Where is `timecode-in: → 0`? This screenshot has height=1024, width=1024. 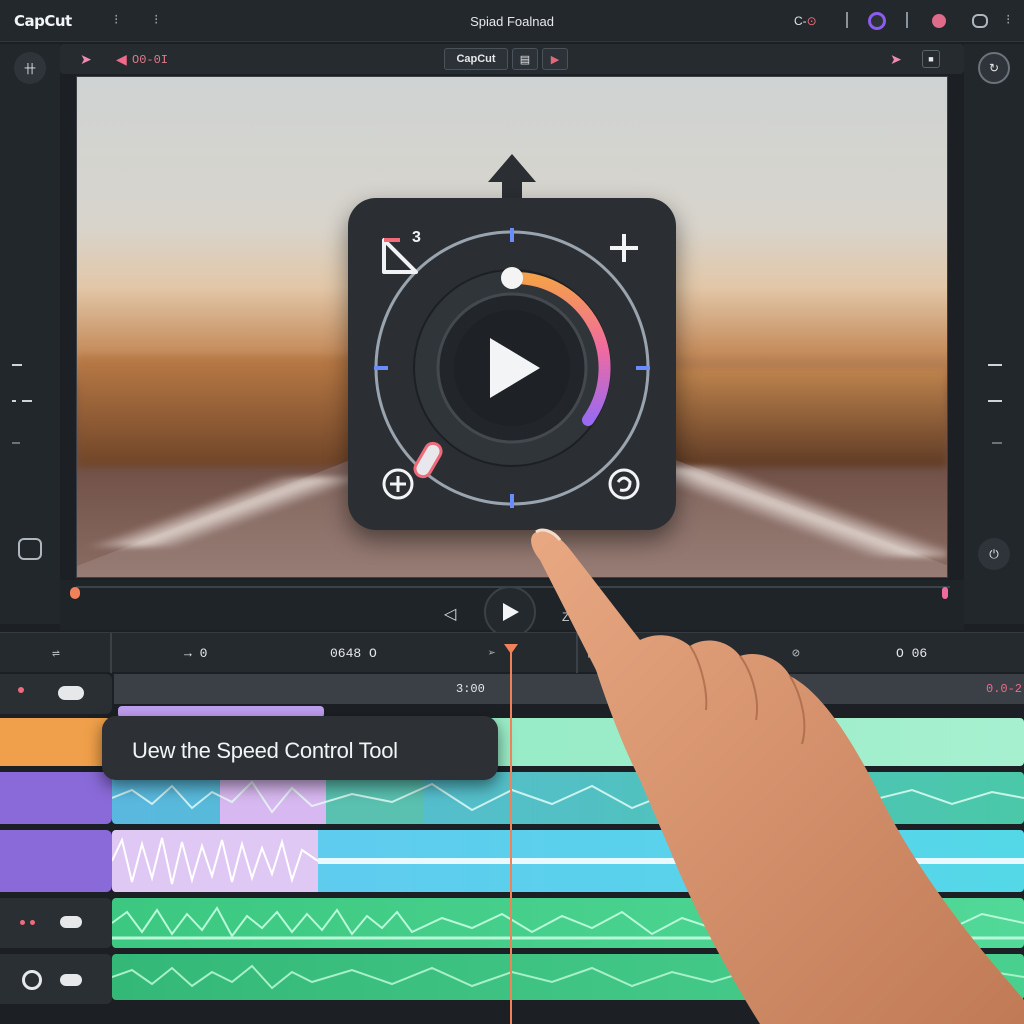 timecode-in: → 0 is located at coordinates (196, 653).